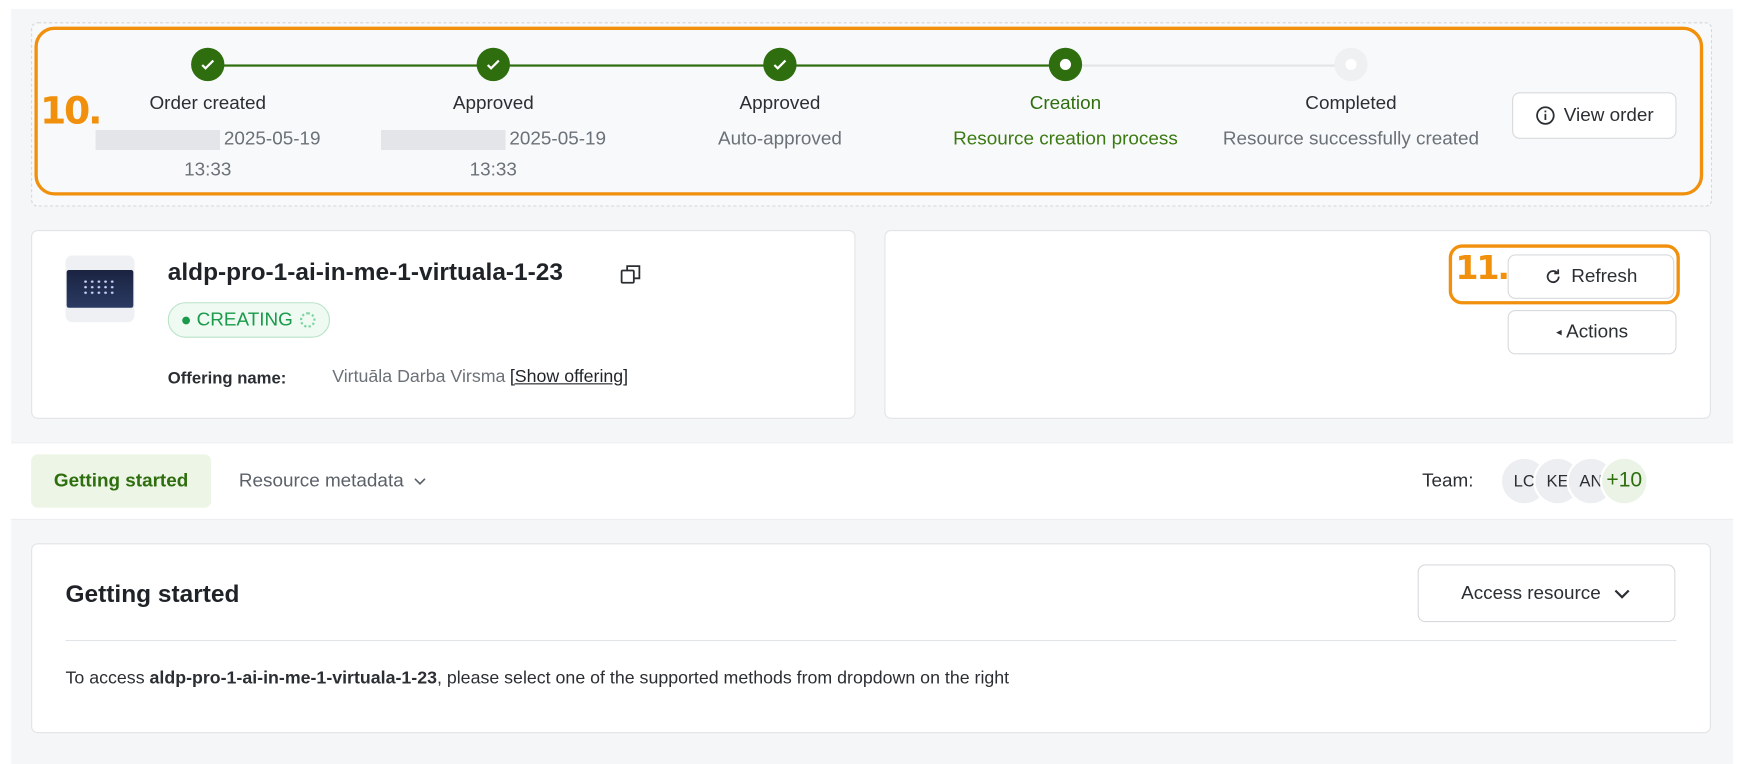 The image size is (1742, 764). What do you see at coordinates (244, 319) in the screenshot?
I see `status-label: CREATING` at bounding box center [244, 319].